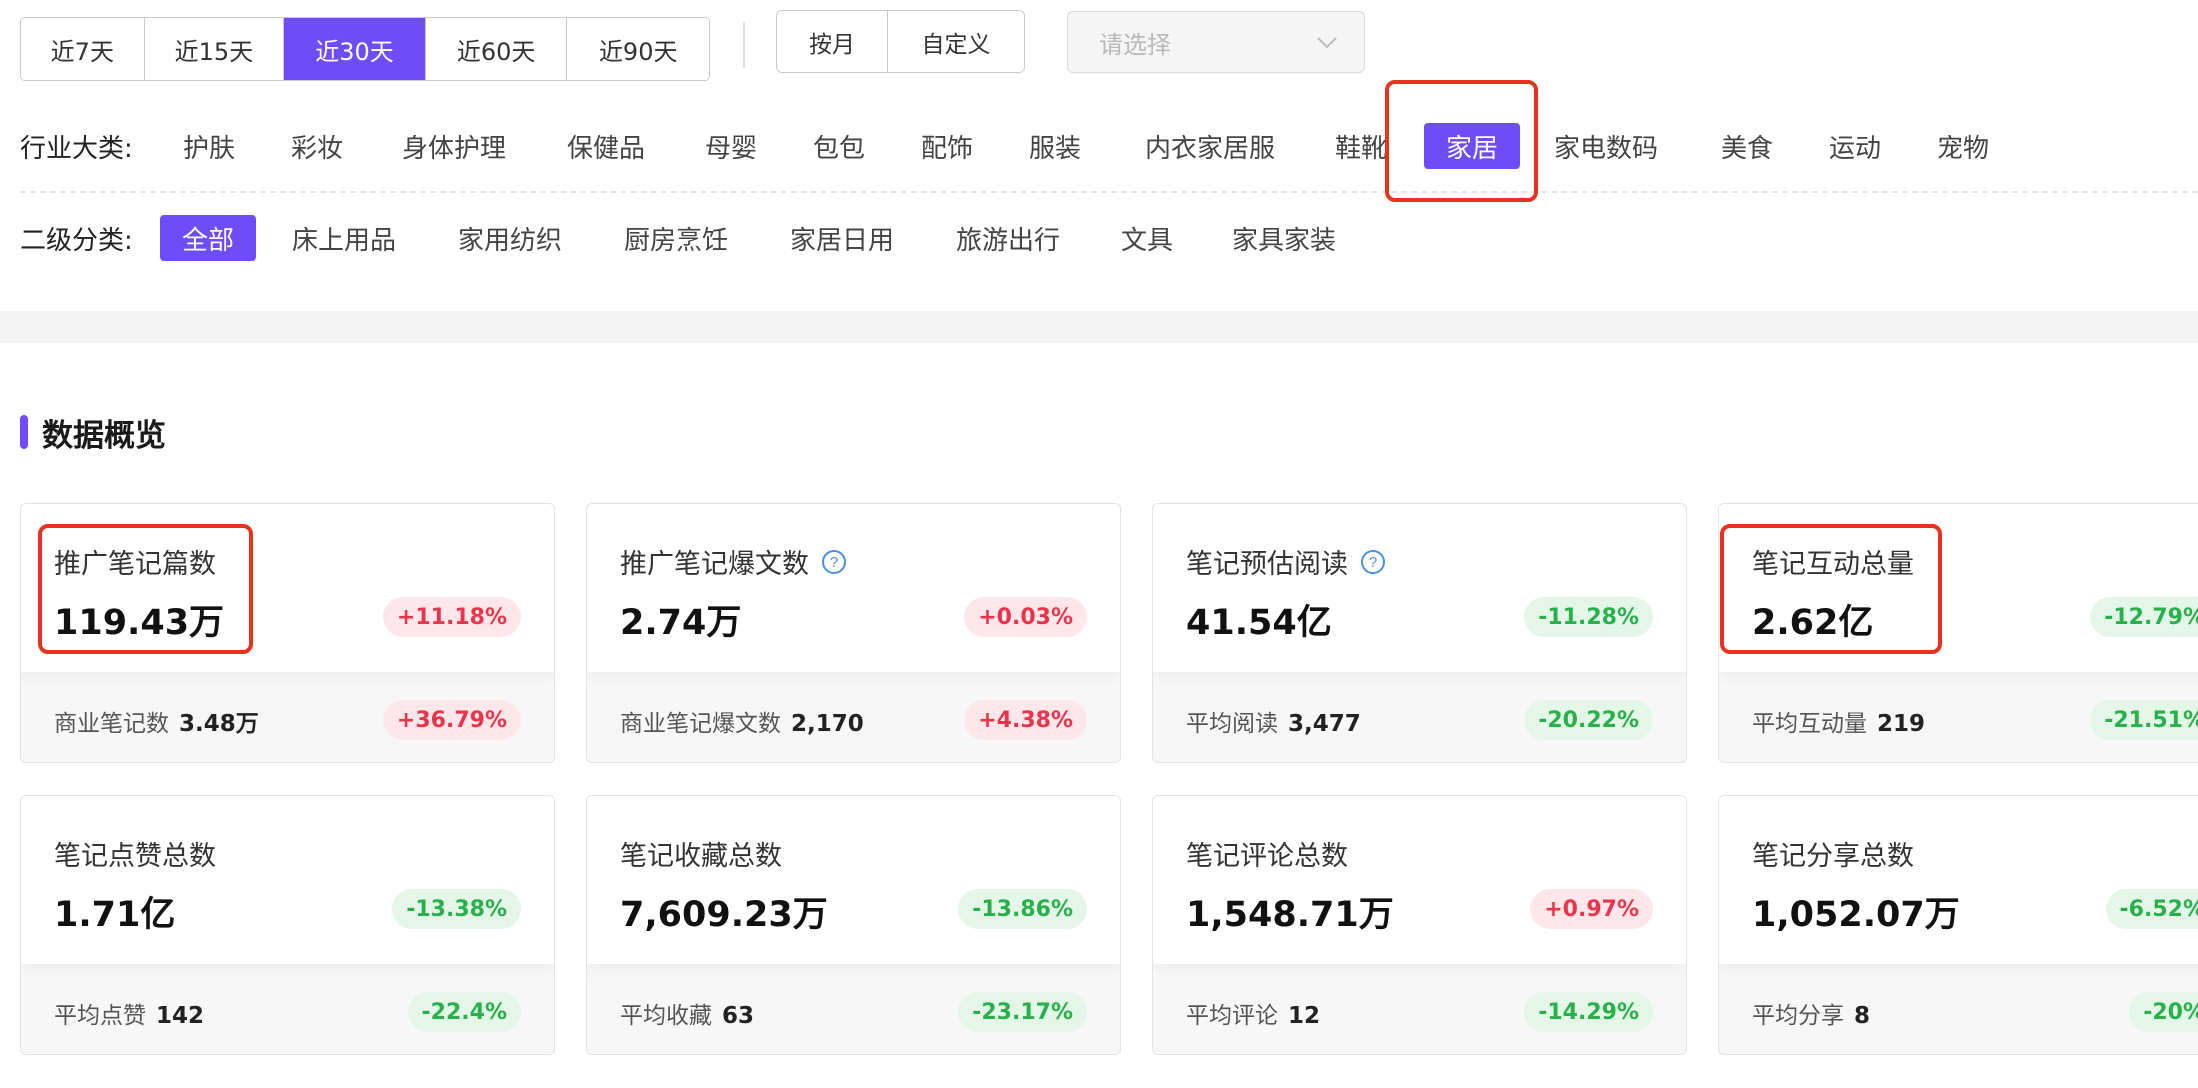 The height and width of the screenshot is (1088, 2198). What do you see at coordinates (676, 238) in the screenshot?
I see `subcategory-item: 厨房烹饪` at bounding box center [676, 238].